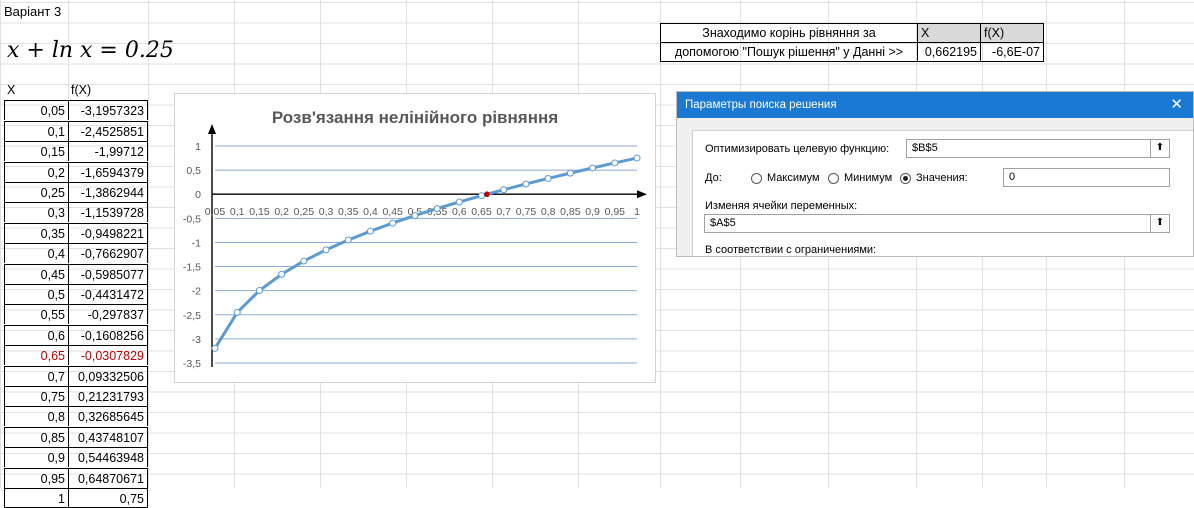 This screenshot has width=1194, height=508. I want to click on cell-x: 0,75, so click(36, 396).